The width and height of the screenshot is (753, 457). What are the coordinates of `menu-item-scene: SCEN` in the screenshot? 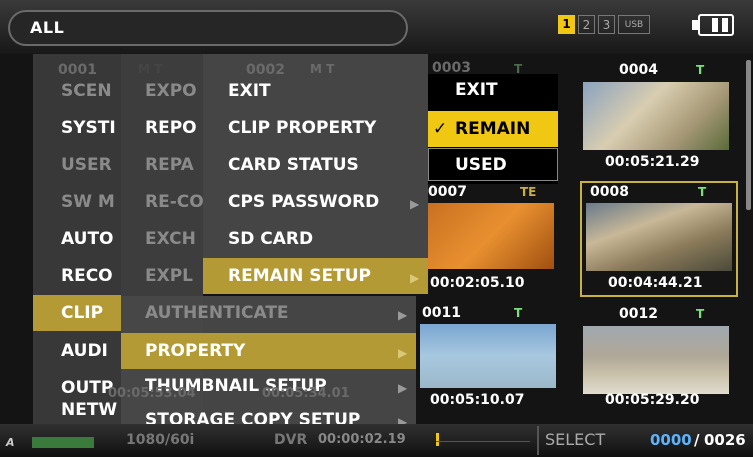 It's located at (86, 91).